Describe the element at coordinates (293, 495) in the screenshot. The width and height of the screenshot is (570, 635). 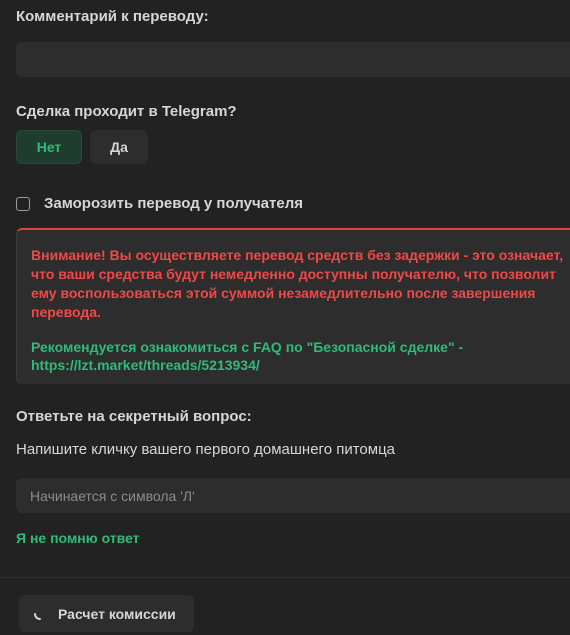
I see `secret-answer-input` at that location.